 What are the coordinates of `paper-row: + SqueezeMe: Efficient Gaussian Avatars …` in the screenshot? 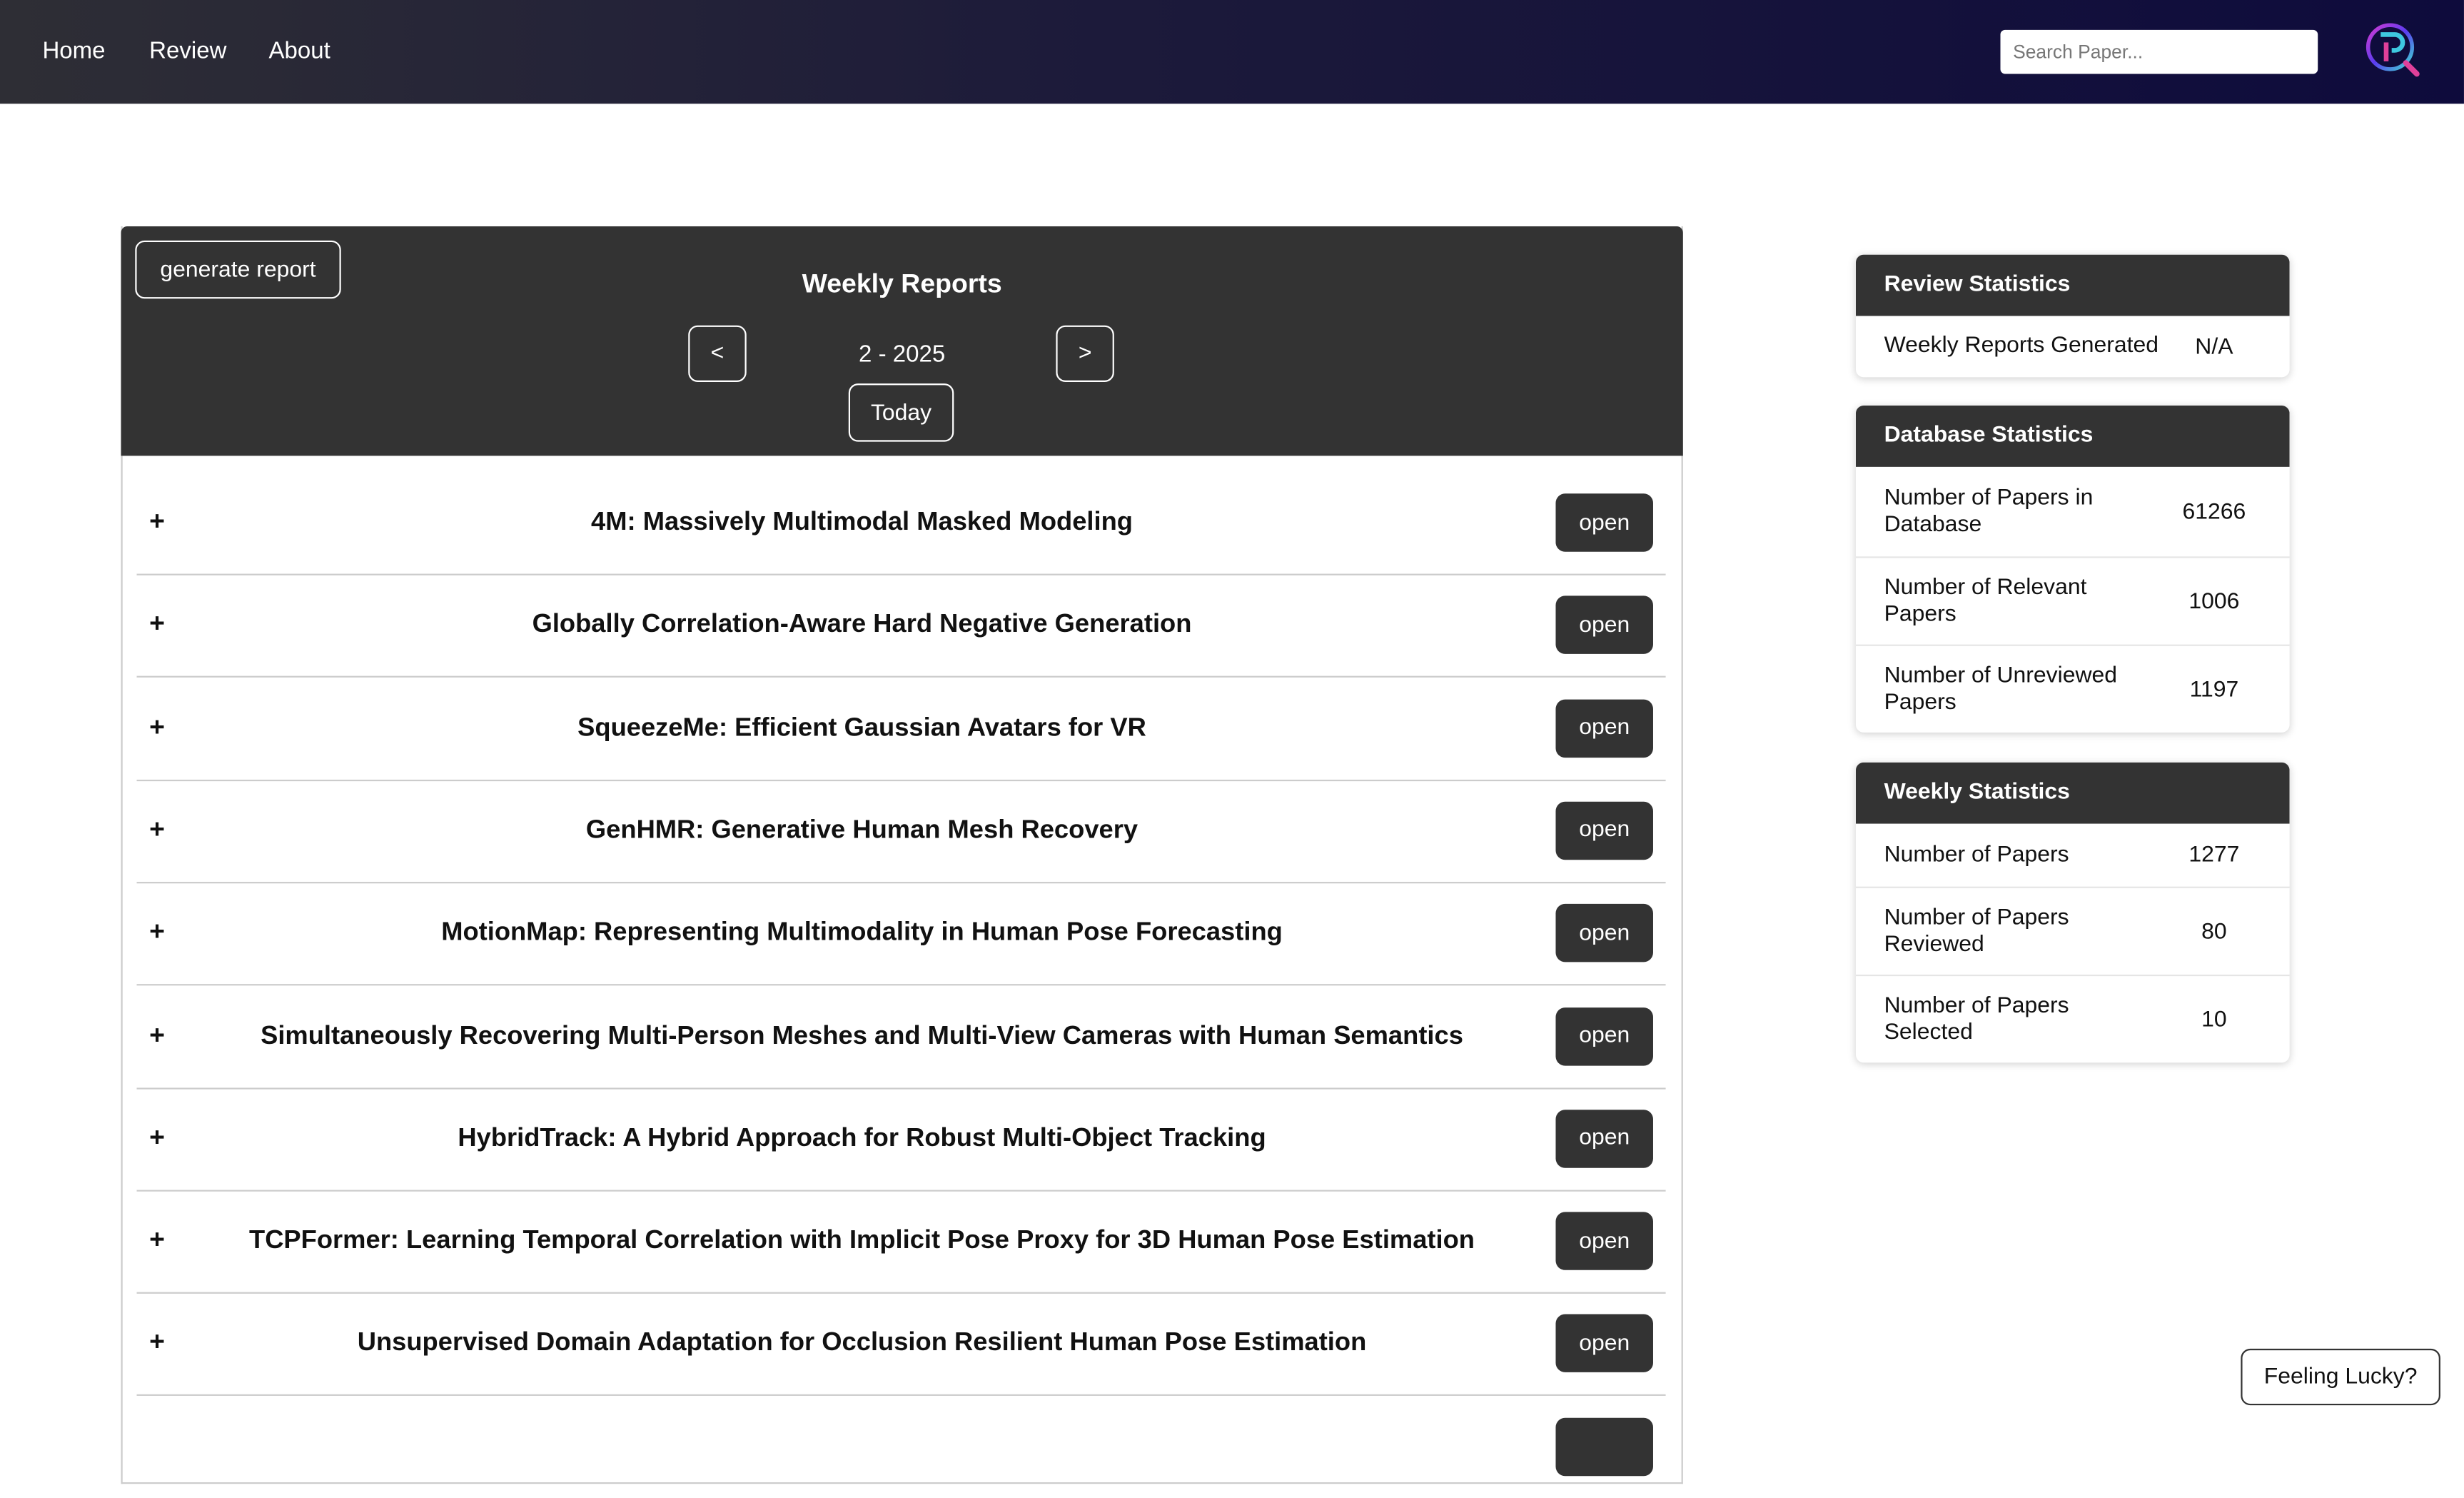 It's located at (901, 729).